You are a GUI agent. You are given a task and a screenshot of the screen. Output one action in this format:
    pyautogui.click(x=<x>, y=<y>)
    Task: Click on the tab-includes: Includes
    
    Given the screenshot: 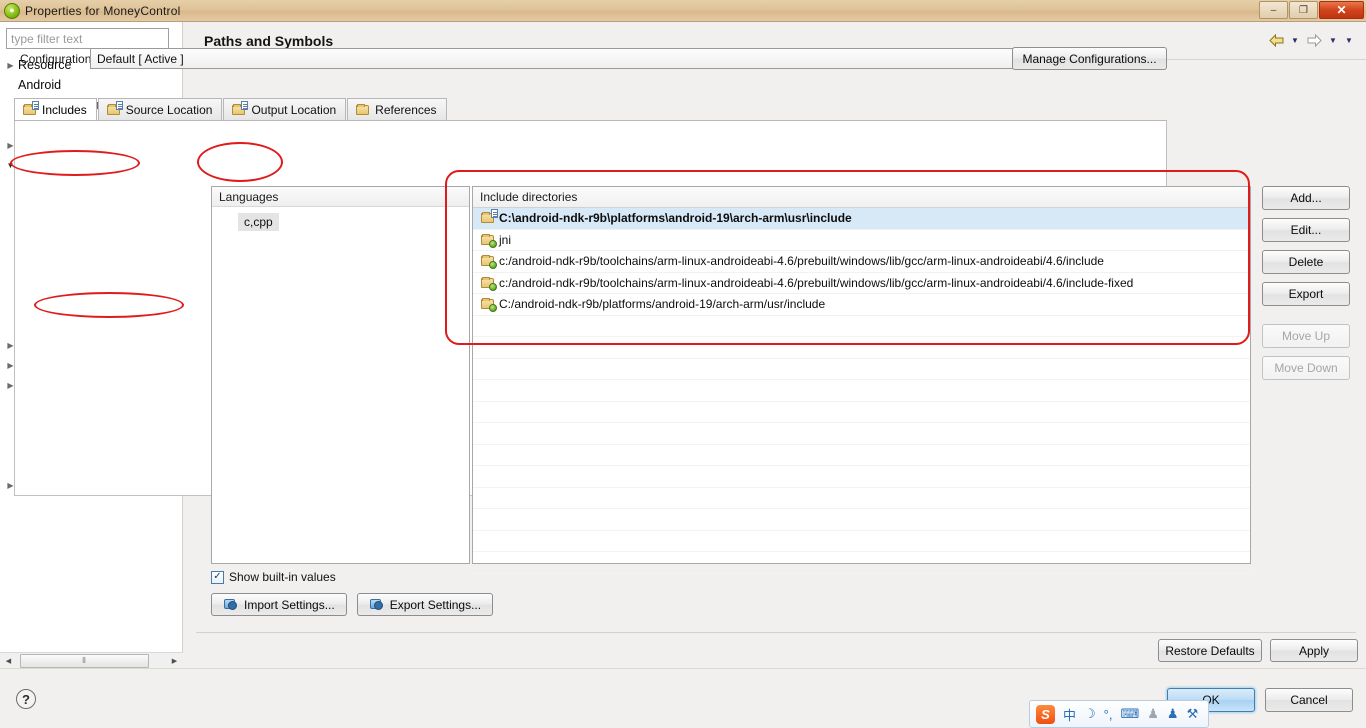 What is the action you would take?
    pyautogui.click(x=55, y=109)
    